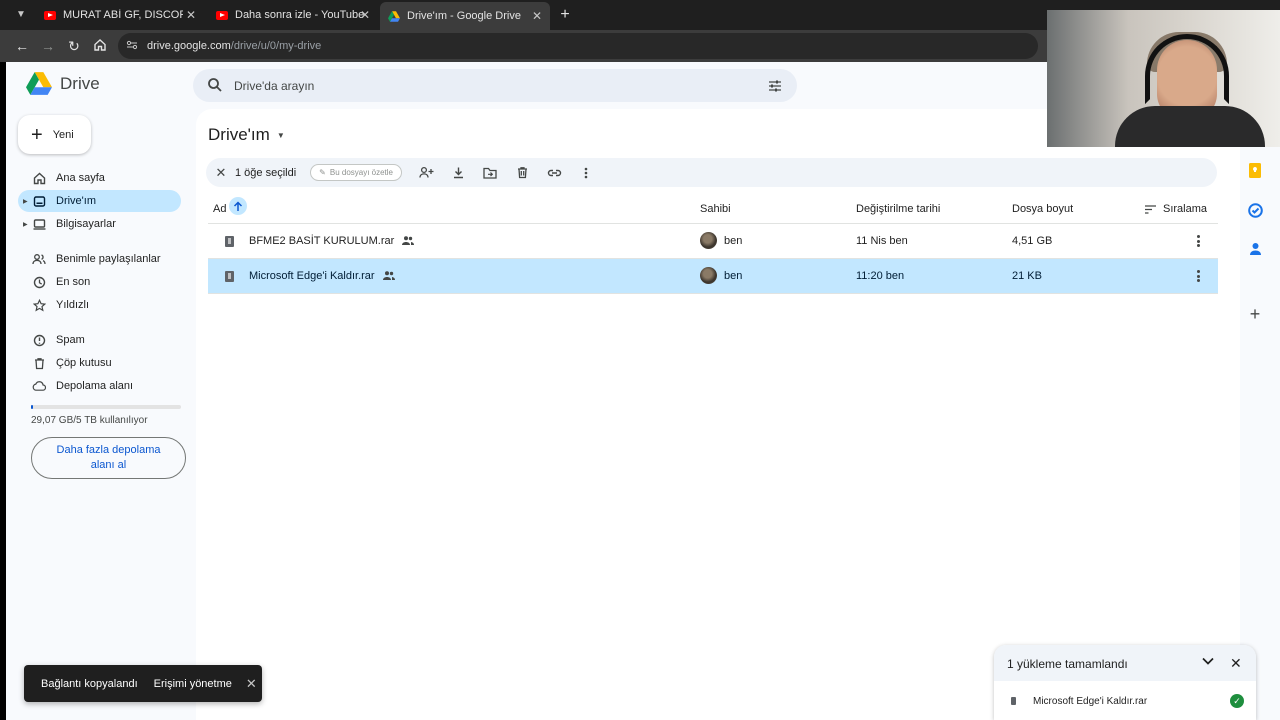 This screenshot has width=1280, height=720. What do you see at coordinates (39, 224) in the screenshot?
I see `computer-icon` at bounding box center [39, 224].